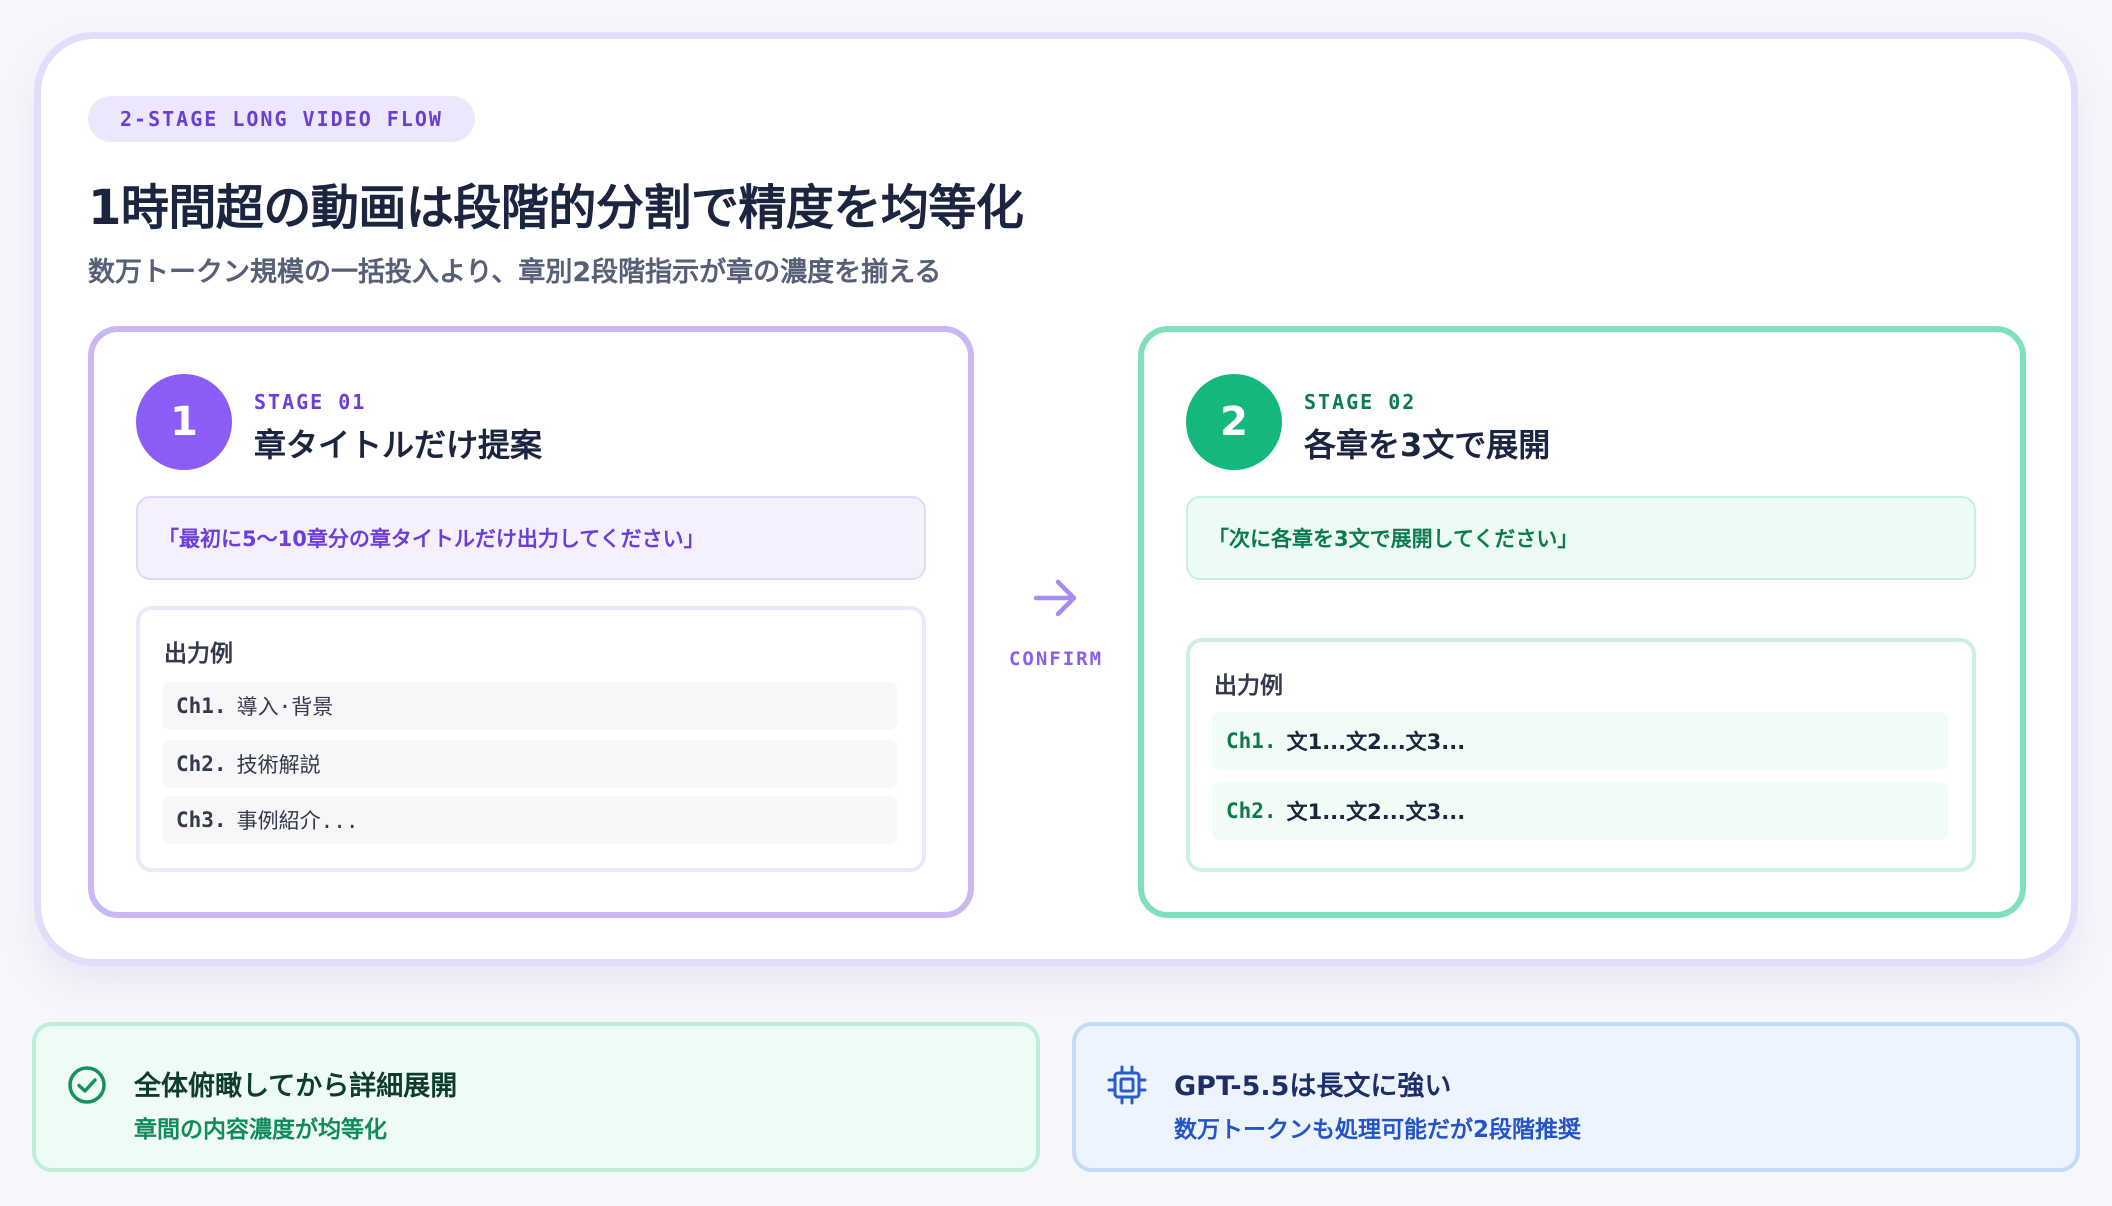 The height and width of the screenshot is (1206, 2112). What do you see at coordinates (1427, 445) in the screenshot?
I see `stage-2-heading: 各章を3文で展開` at bounding box center [1427, 445].